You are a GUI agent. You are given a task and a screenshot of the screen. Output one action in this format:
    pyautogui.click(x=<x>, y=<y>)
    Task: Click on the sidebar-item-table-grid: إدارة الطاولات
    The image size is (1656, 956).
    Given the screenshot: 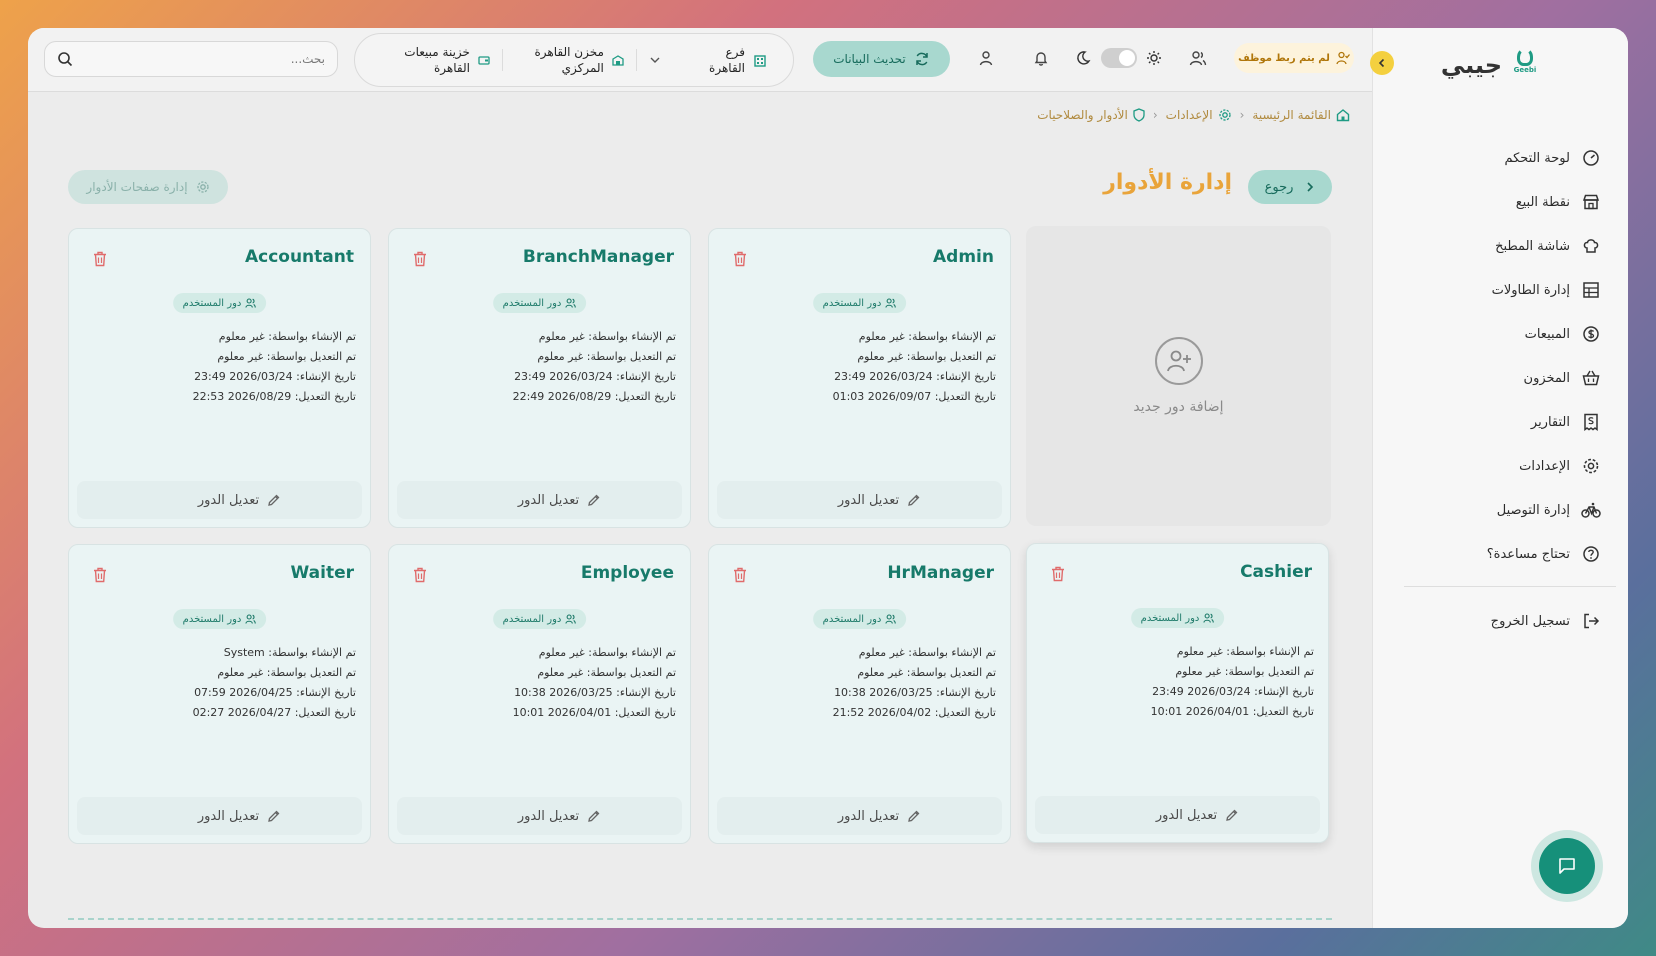 What is the action you would take?
    pyautogui.click(x=1497, y=290)
    